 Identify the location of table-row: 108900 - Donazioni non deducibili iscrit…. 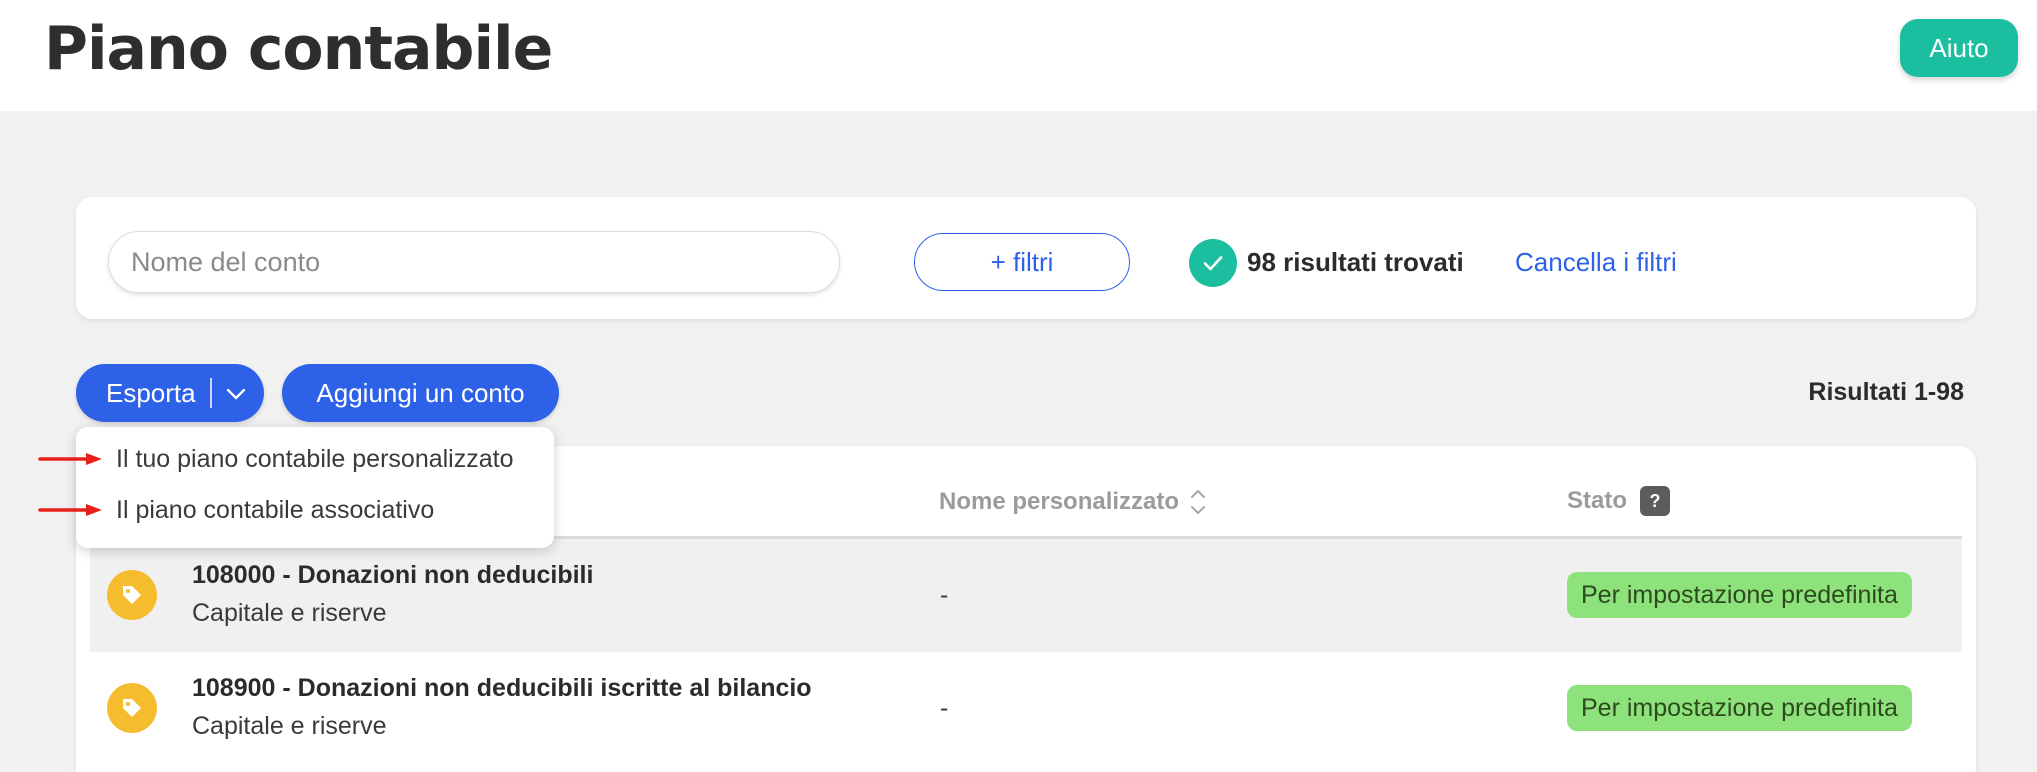
(1026, 708).